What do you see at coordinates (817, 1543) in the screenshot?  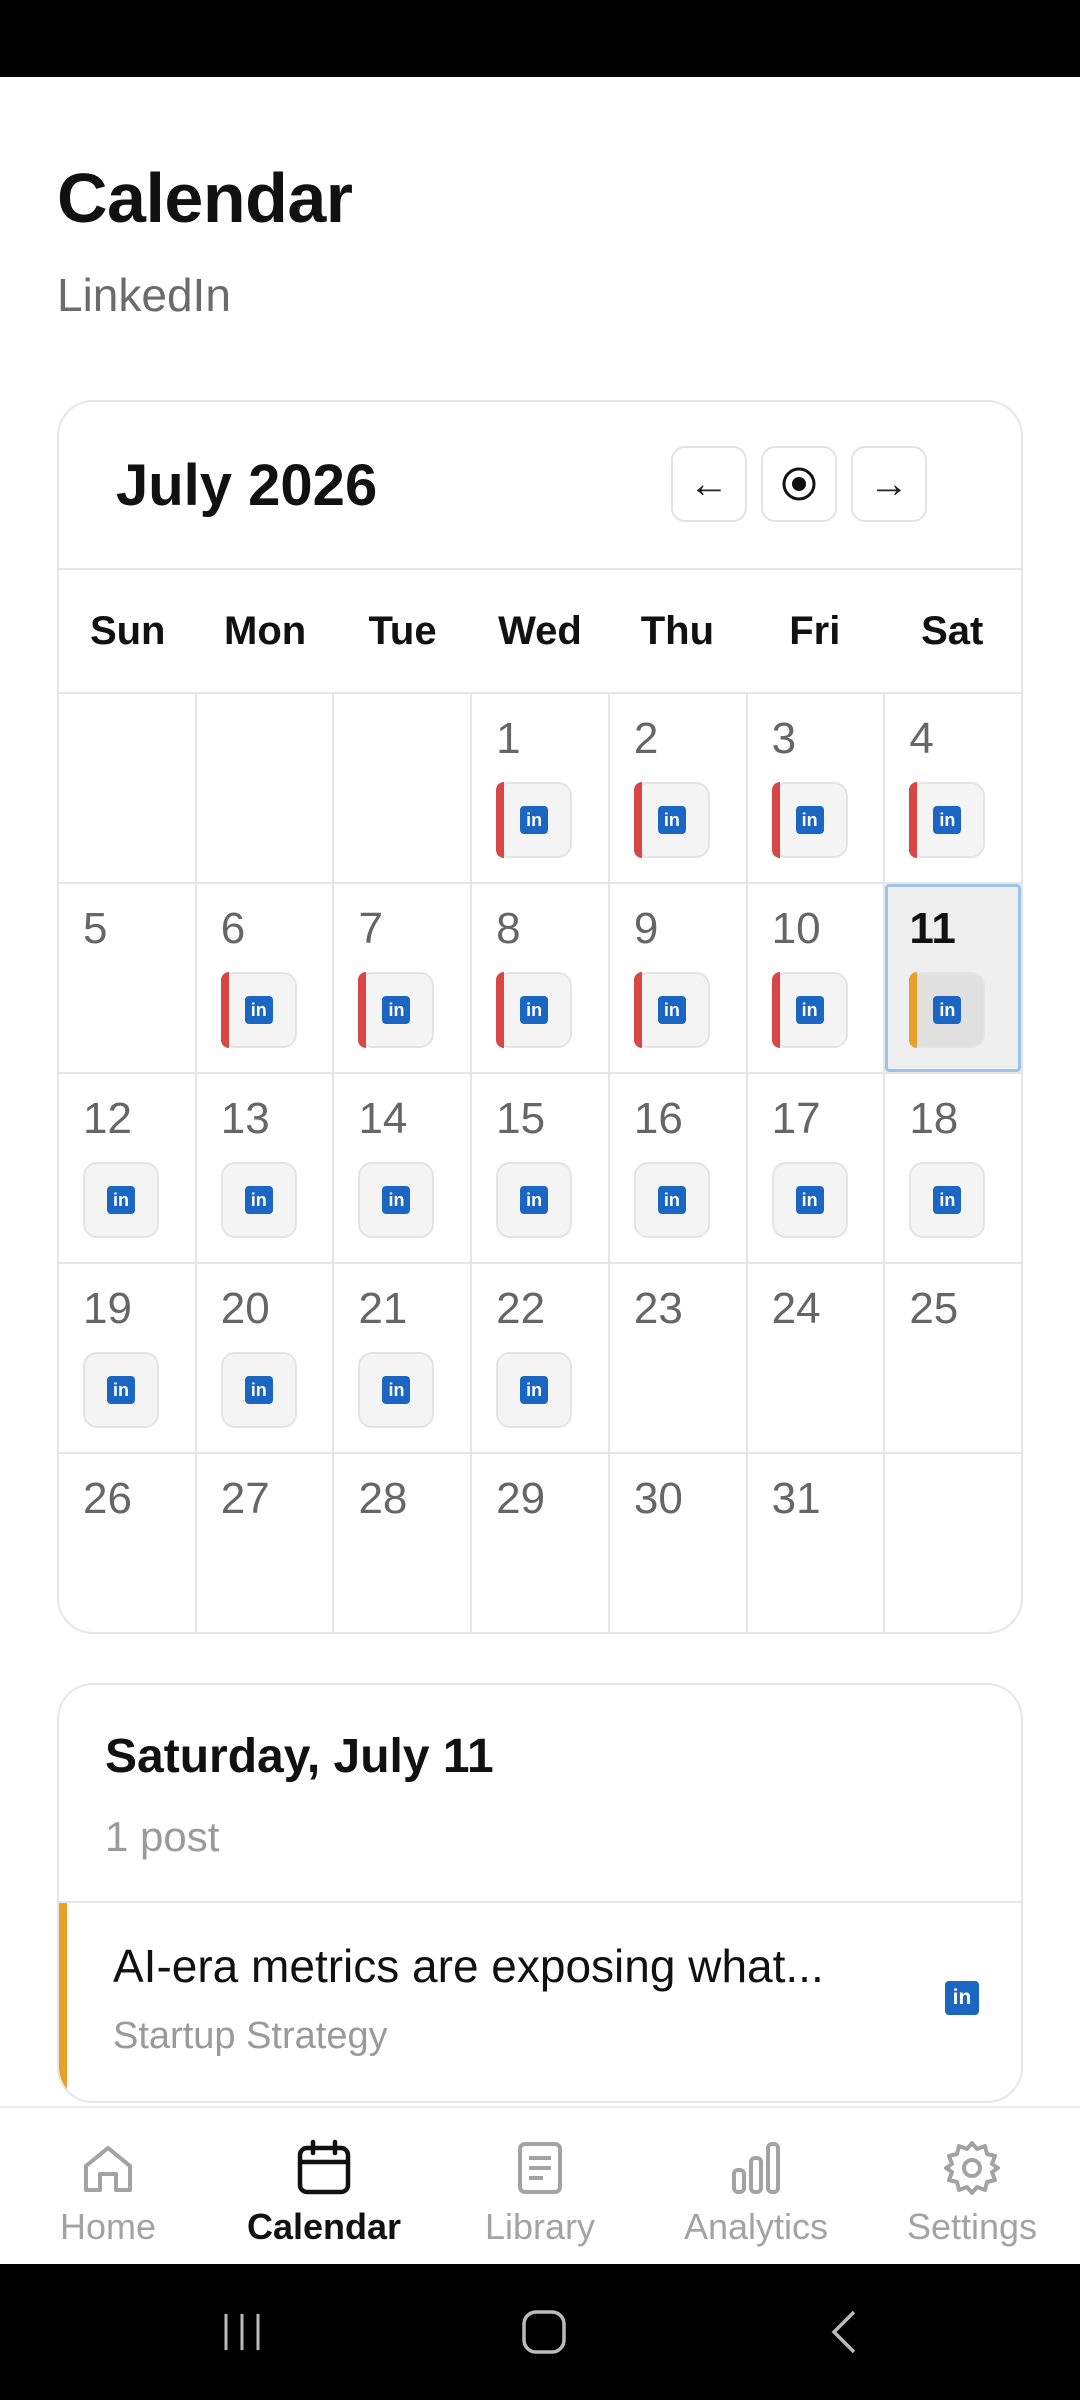 I see `day-cell: 31` at bounding box center [817, 1543].